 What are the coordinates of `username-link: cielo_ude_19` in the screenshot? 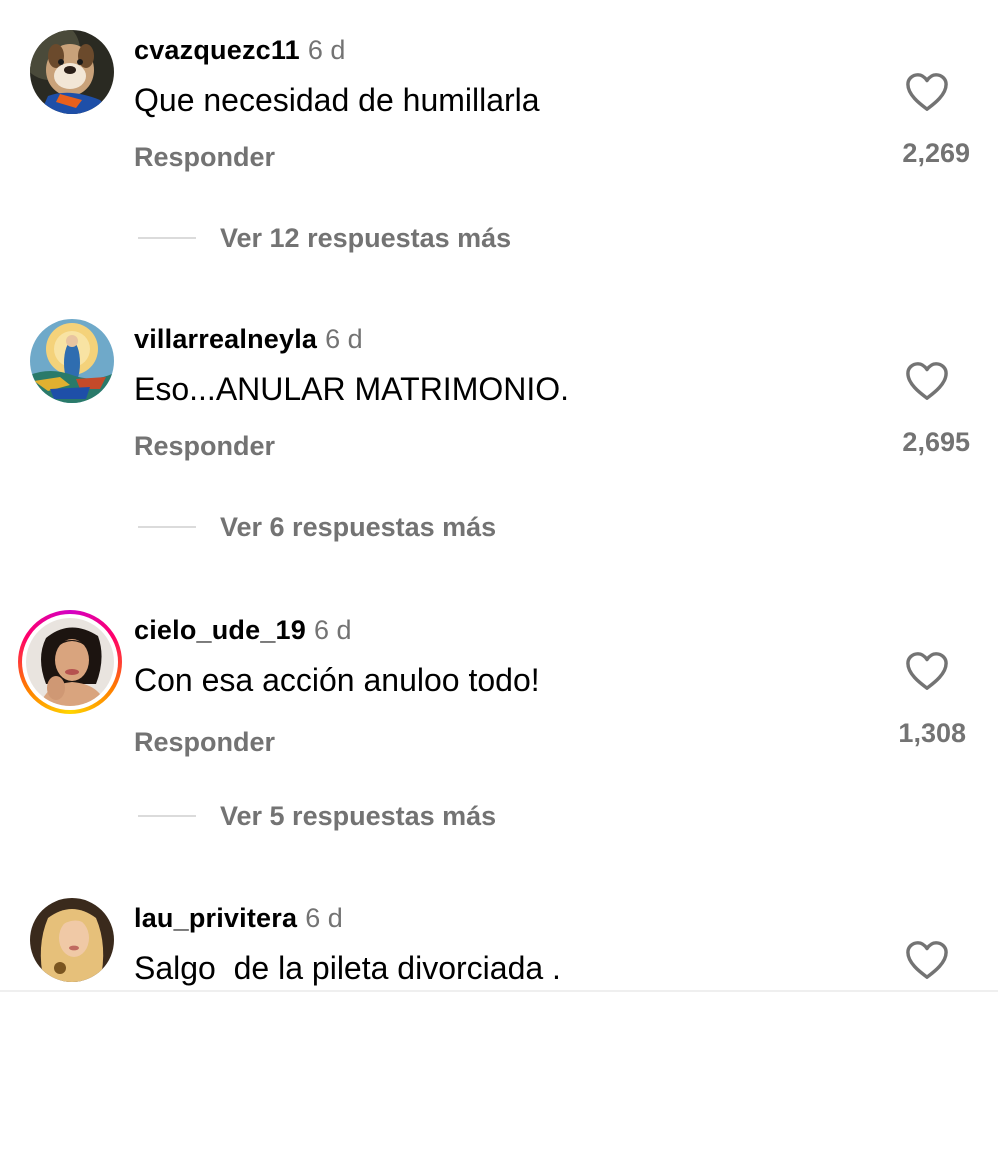 It's located at (220, 630).